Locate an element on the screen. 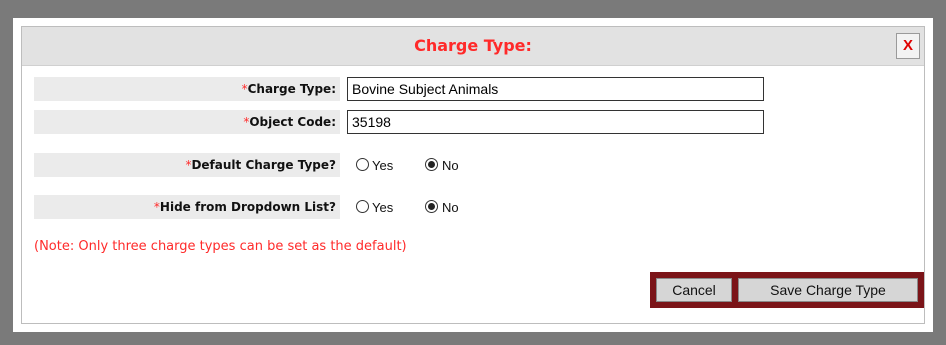 This screenshot has height=345, width=946. charge-type-label-text: Charge Type: is located at coordinates (291, 89).